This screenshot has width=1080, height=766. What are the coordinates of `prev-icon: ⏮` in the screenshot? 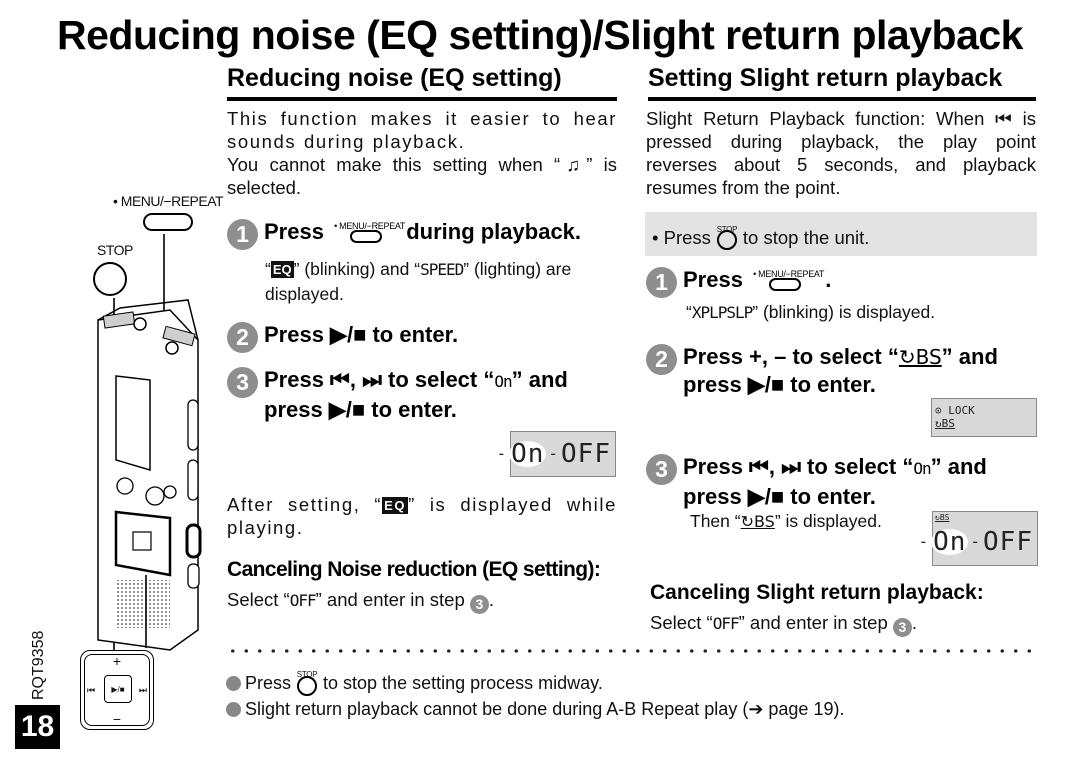 It's located at (91, 690).